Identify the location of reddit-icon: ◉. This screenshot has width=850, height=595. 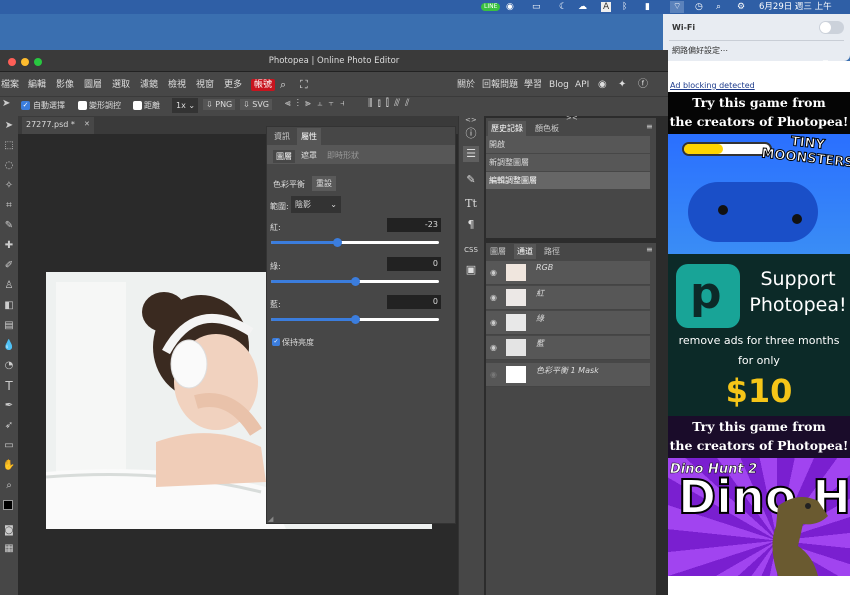
(602, 85).